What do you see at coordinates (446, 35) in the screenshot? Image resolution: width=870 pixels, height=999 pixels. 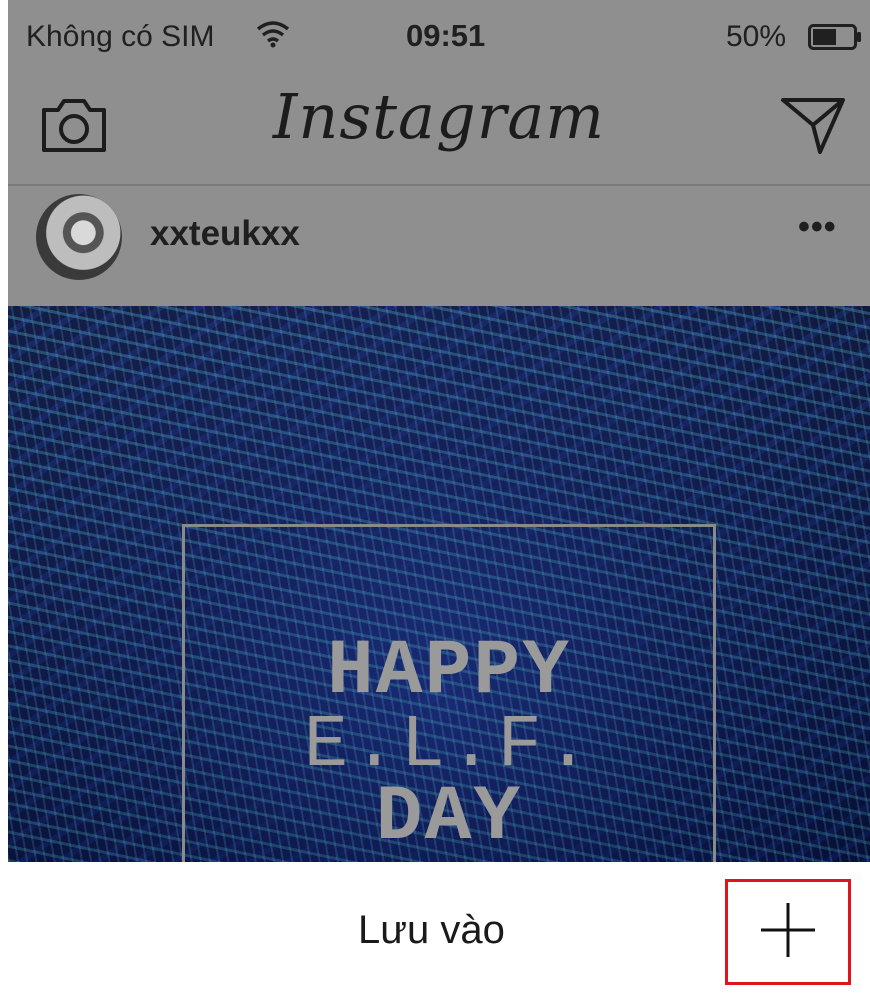 I see `clock: 09:51` at bounding box center [446, 35].